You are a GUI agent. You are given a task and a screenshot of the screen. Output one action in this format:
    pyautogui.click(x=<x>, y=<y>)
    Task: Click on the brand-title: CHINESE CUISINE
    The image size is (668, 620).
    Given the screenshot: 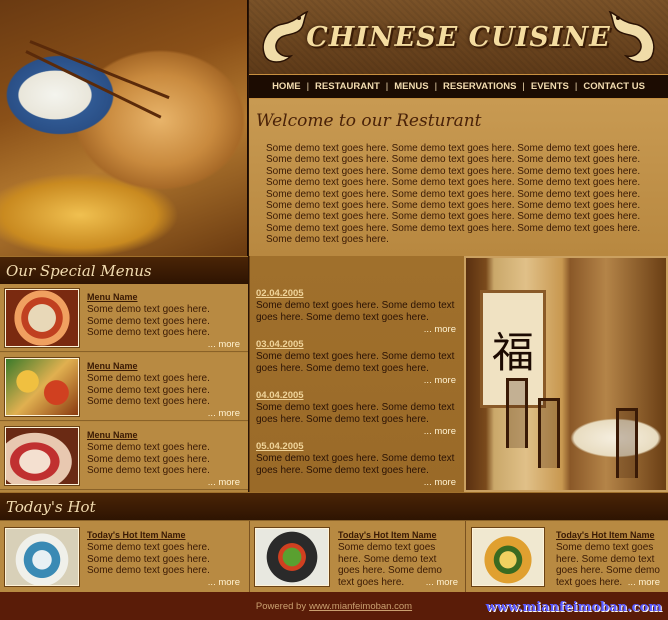 What is the action you would take?
    pyautogui.click(x=458, y=37)
    